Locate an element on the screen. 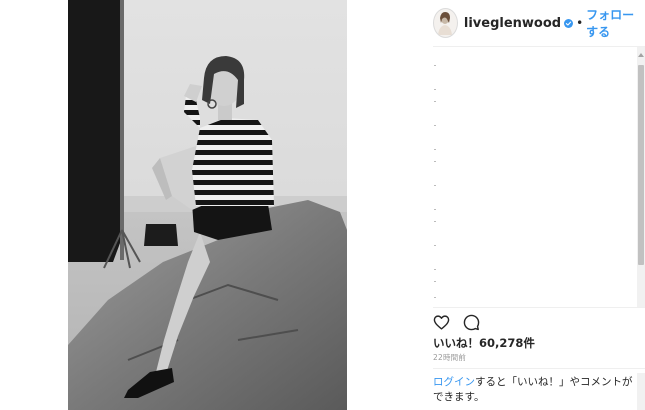  post-header: liveglenwood • フォローする is located at coordinates (539, 23).